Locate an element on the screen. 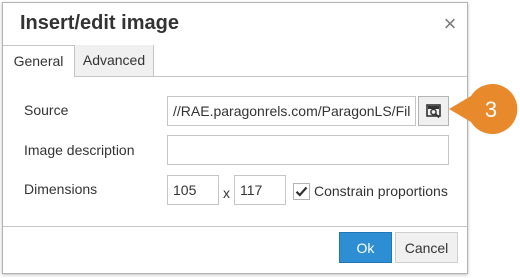 This screenshot has width=520, height=278. height-input: 117 is located at coordinates (260, 190).